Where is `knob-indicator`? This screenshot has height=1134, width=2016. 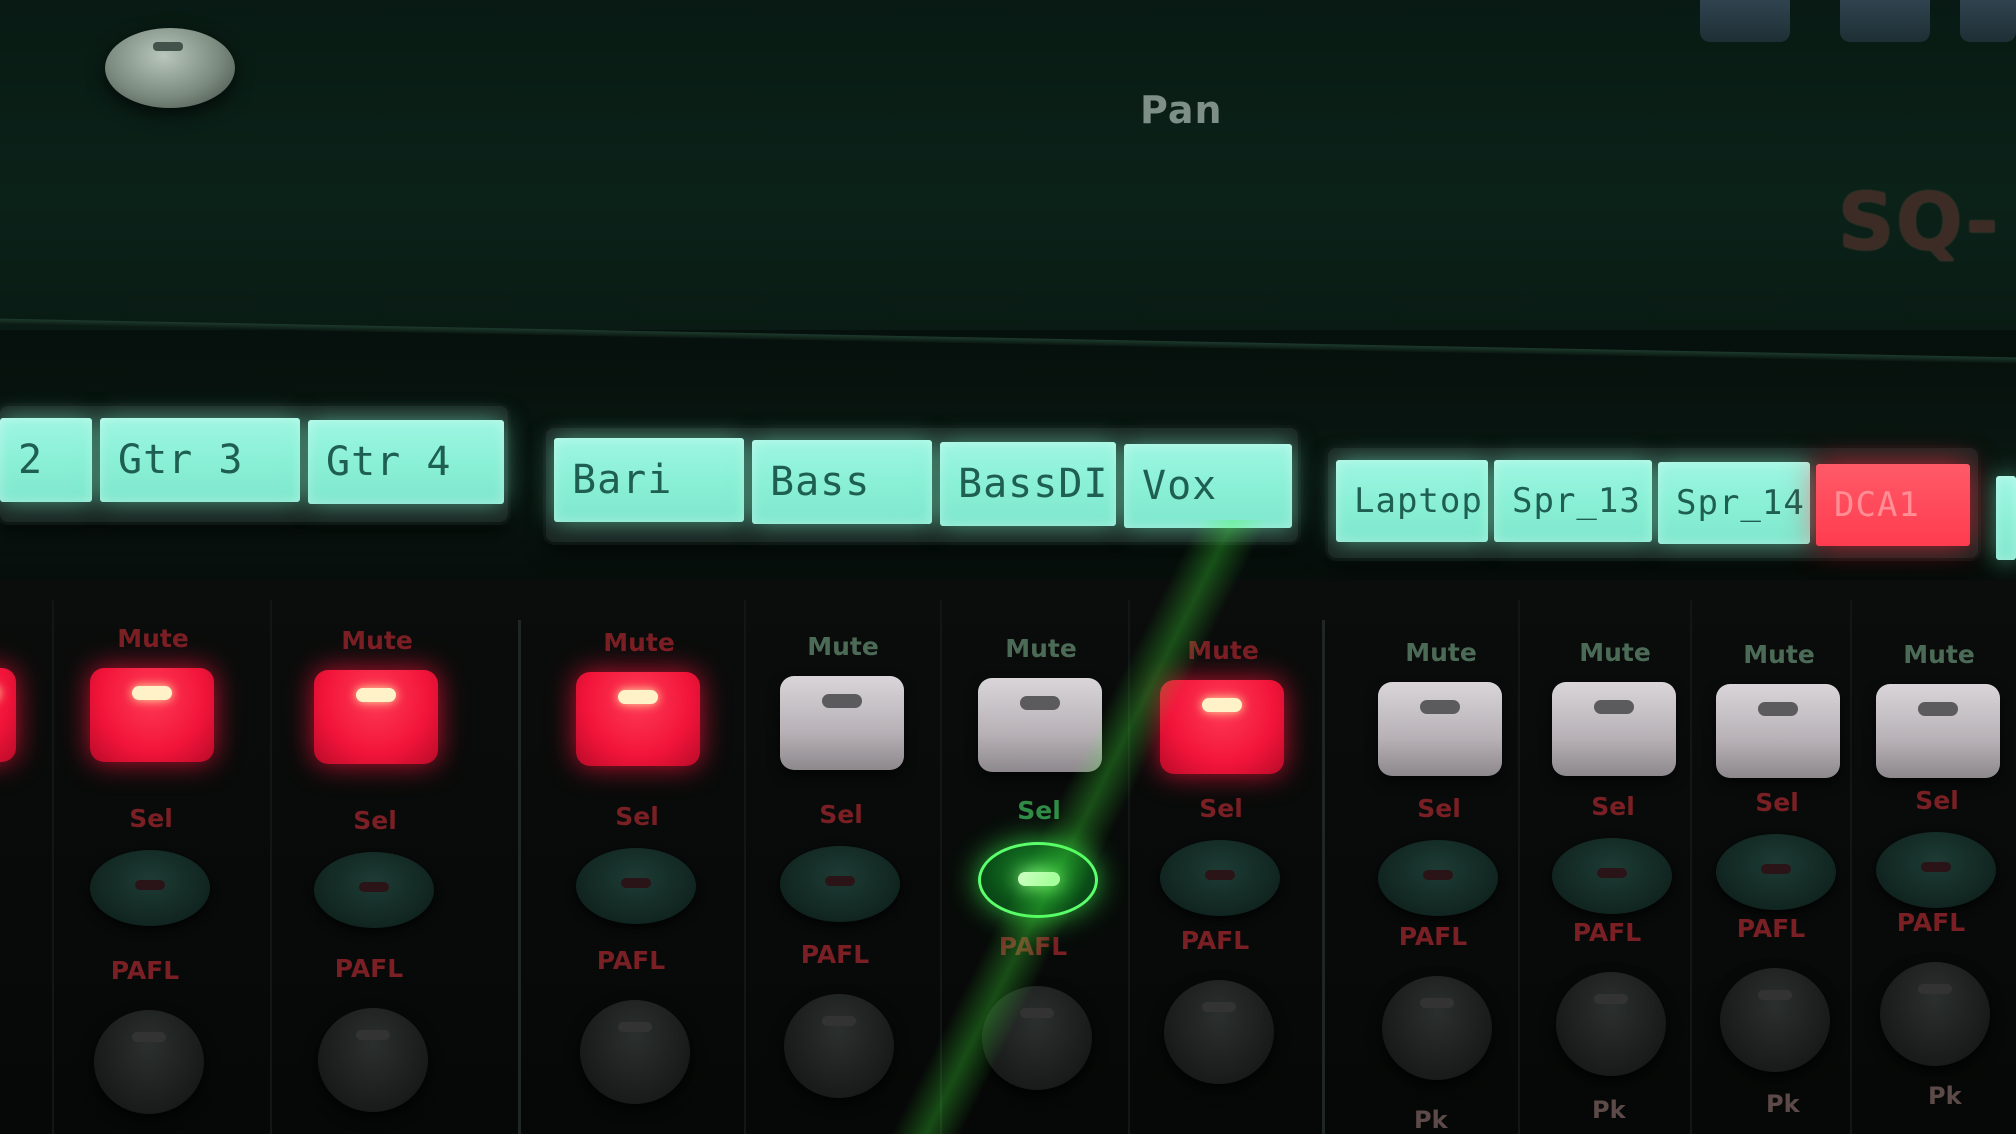
knob-indicator is located at coordinates (168, 46).